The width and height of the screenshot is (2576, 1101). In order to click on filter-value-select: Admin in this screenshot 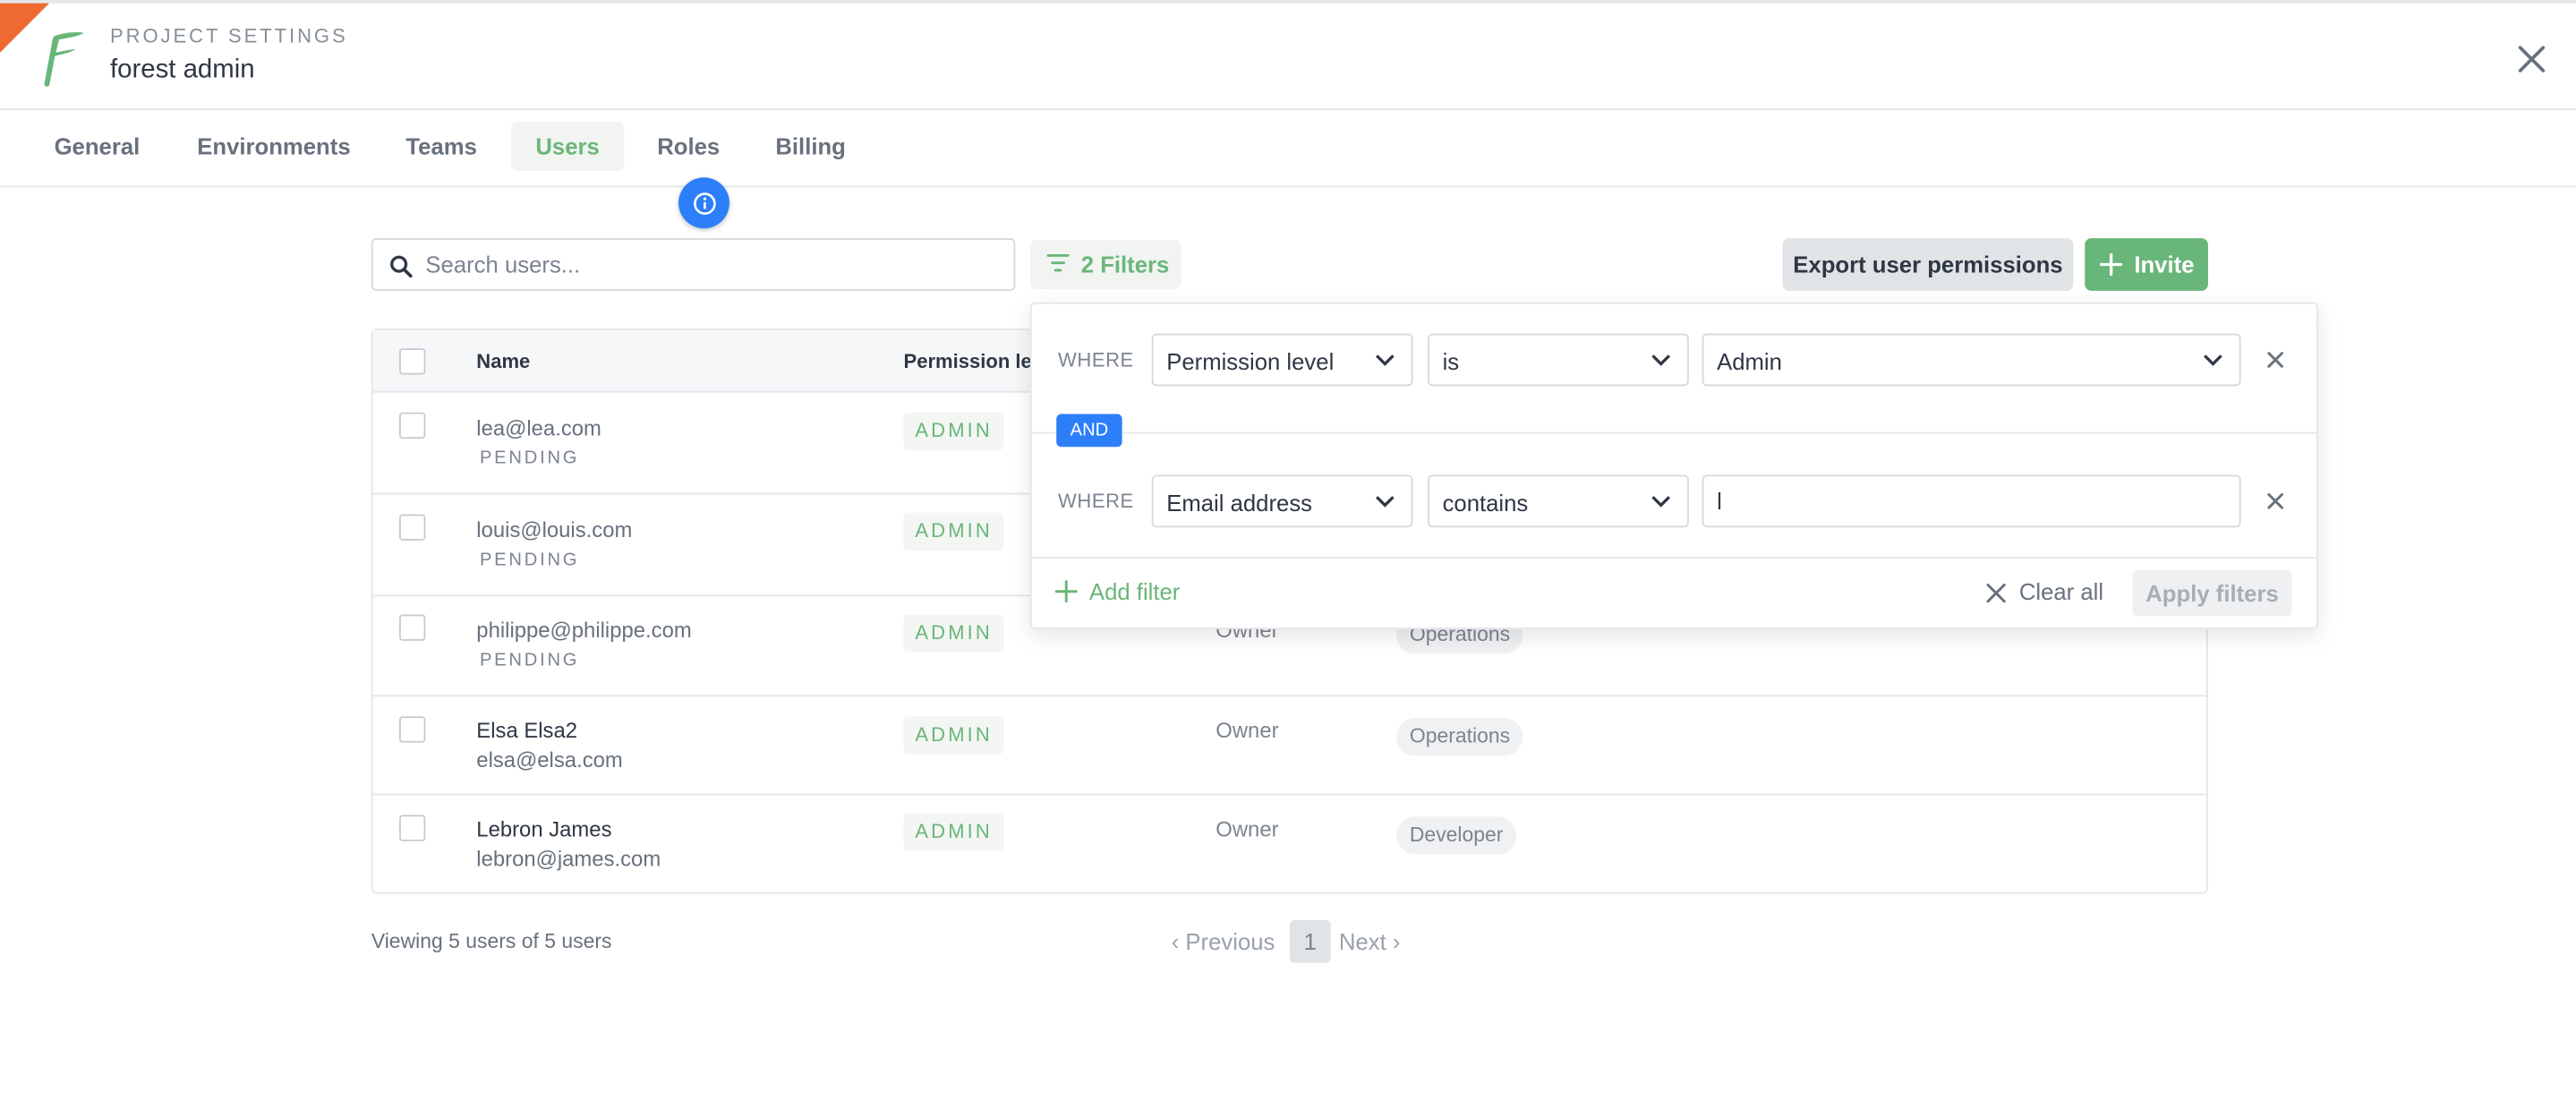, I will do `click(1971, 360)`.